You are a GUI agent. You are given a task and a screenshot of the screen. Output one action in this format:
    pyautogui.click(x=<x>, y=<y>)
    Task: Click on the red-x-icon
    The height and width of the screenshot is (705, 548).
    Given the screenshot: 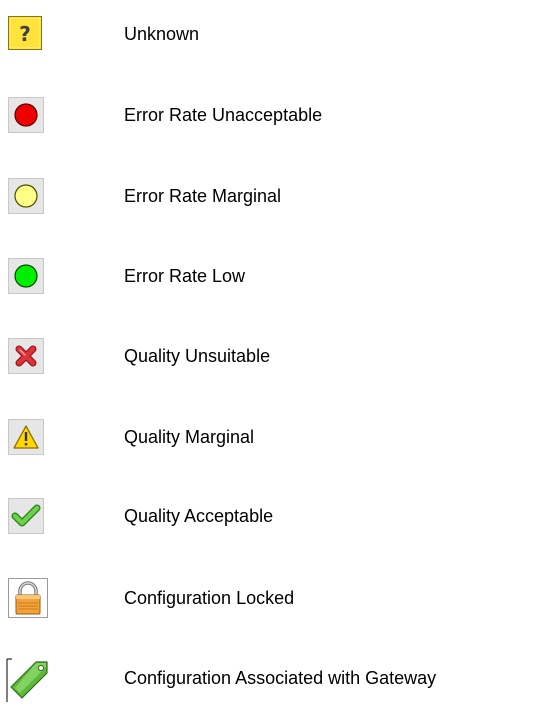 What is the action you would take?
    pyautogui.click(x=26, y=356)
    